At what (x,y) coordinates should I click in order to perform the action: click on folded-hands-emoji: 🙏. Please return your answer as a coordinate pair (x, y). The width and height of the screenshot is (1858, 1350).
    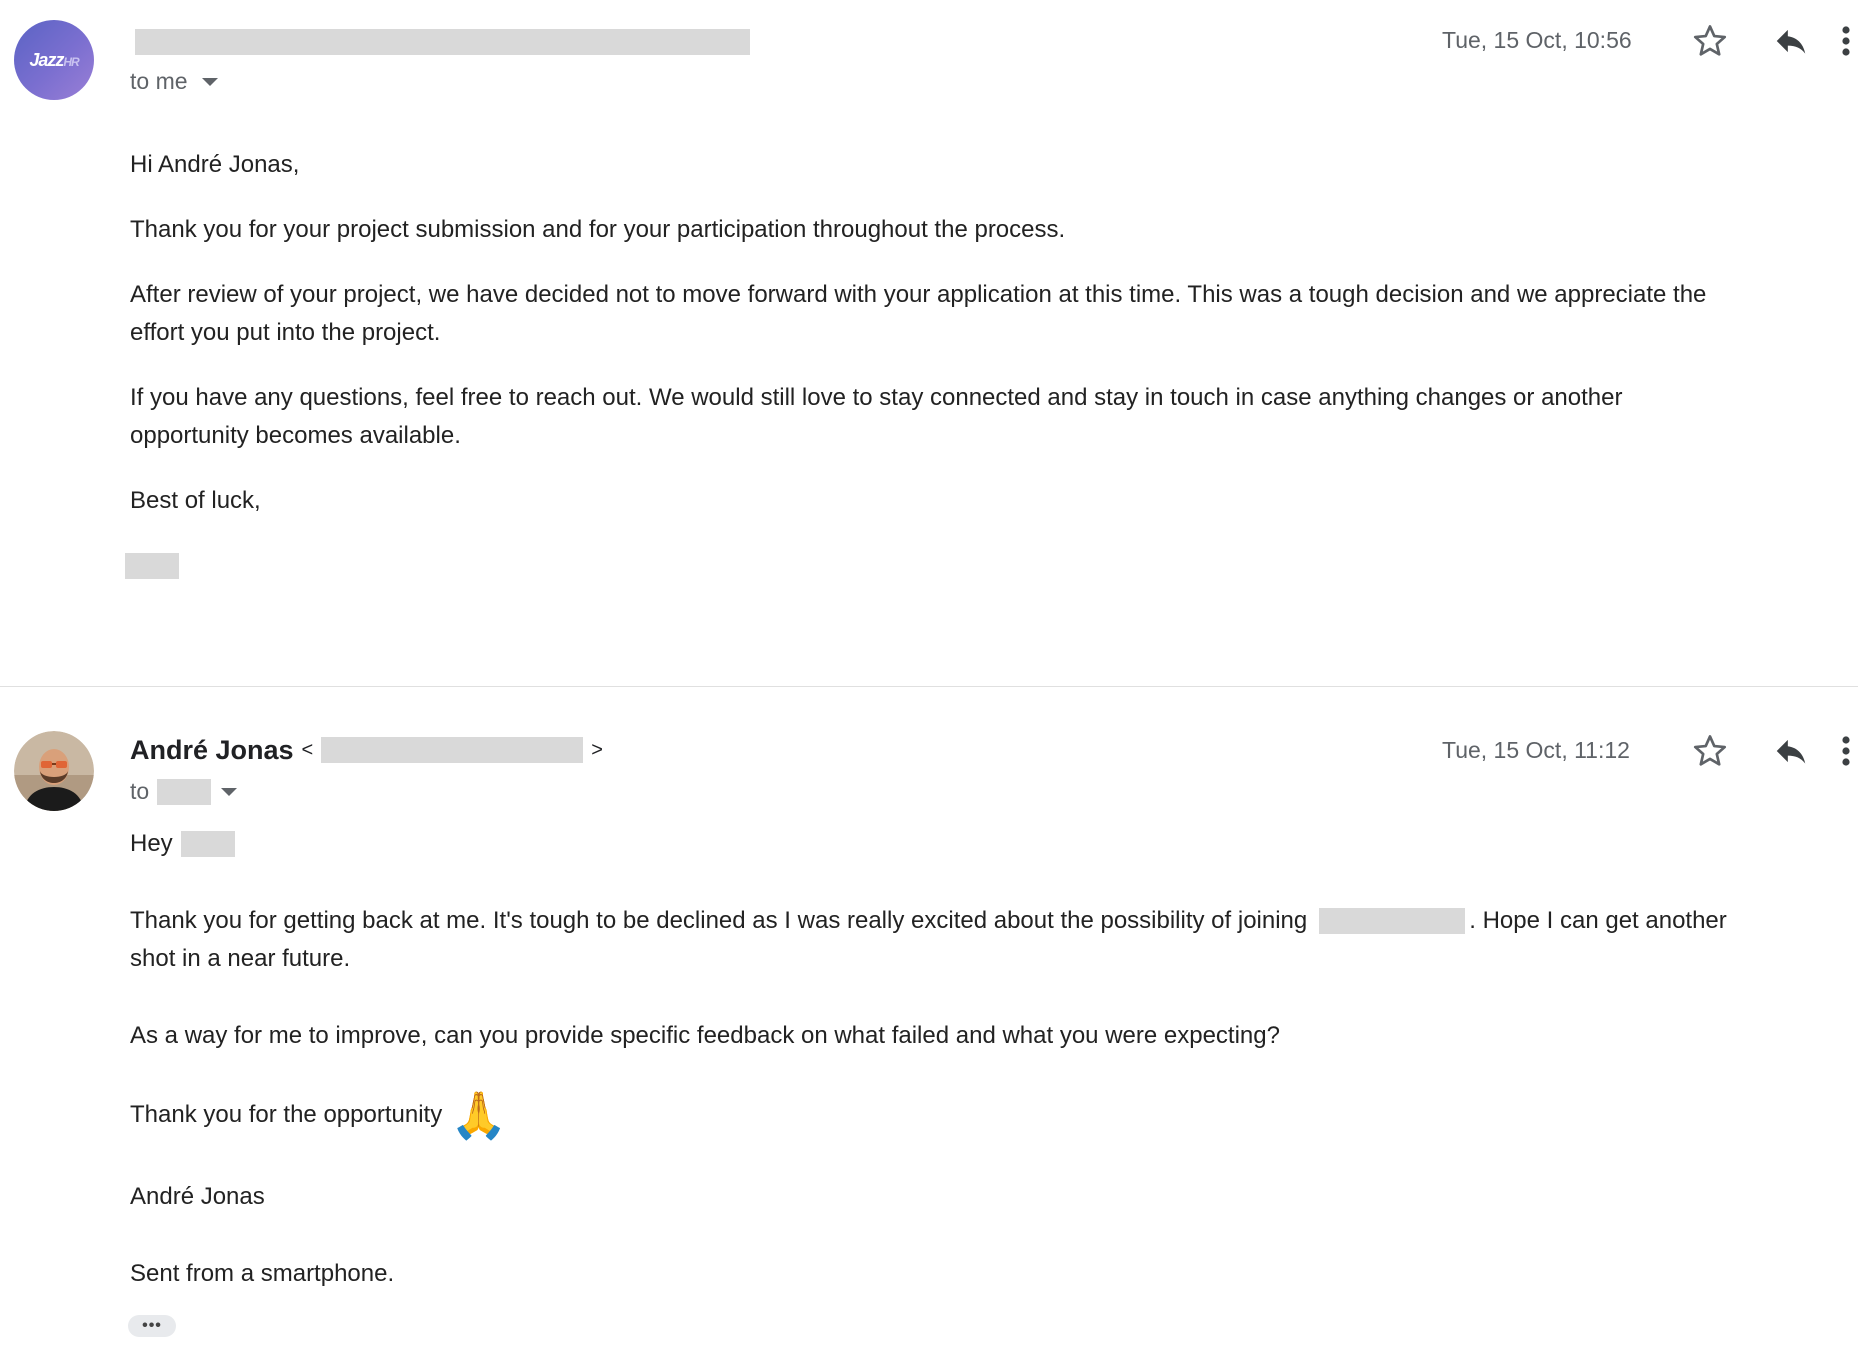
    Looking at the image, I should click on (479, 1115).